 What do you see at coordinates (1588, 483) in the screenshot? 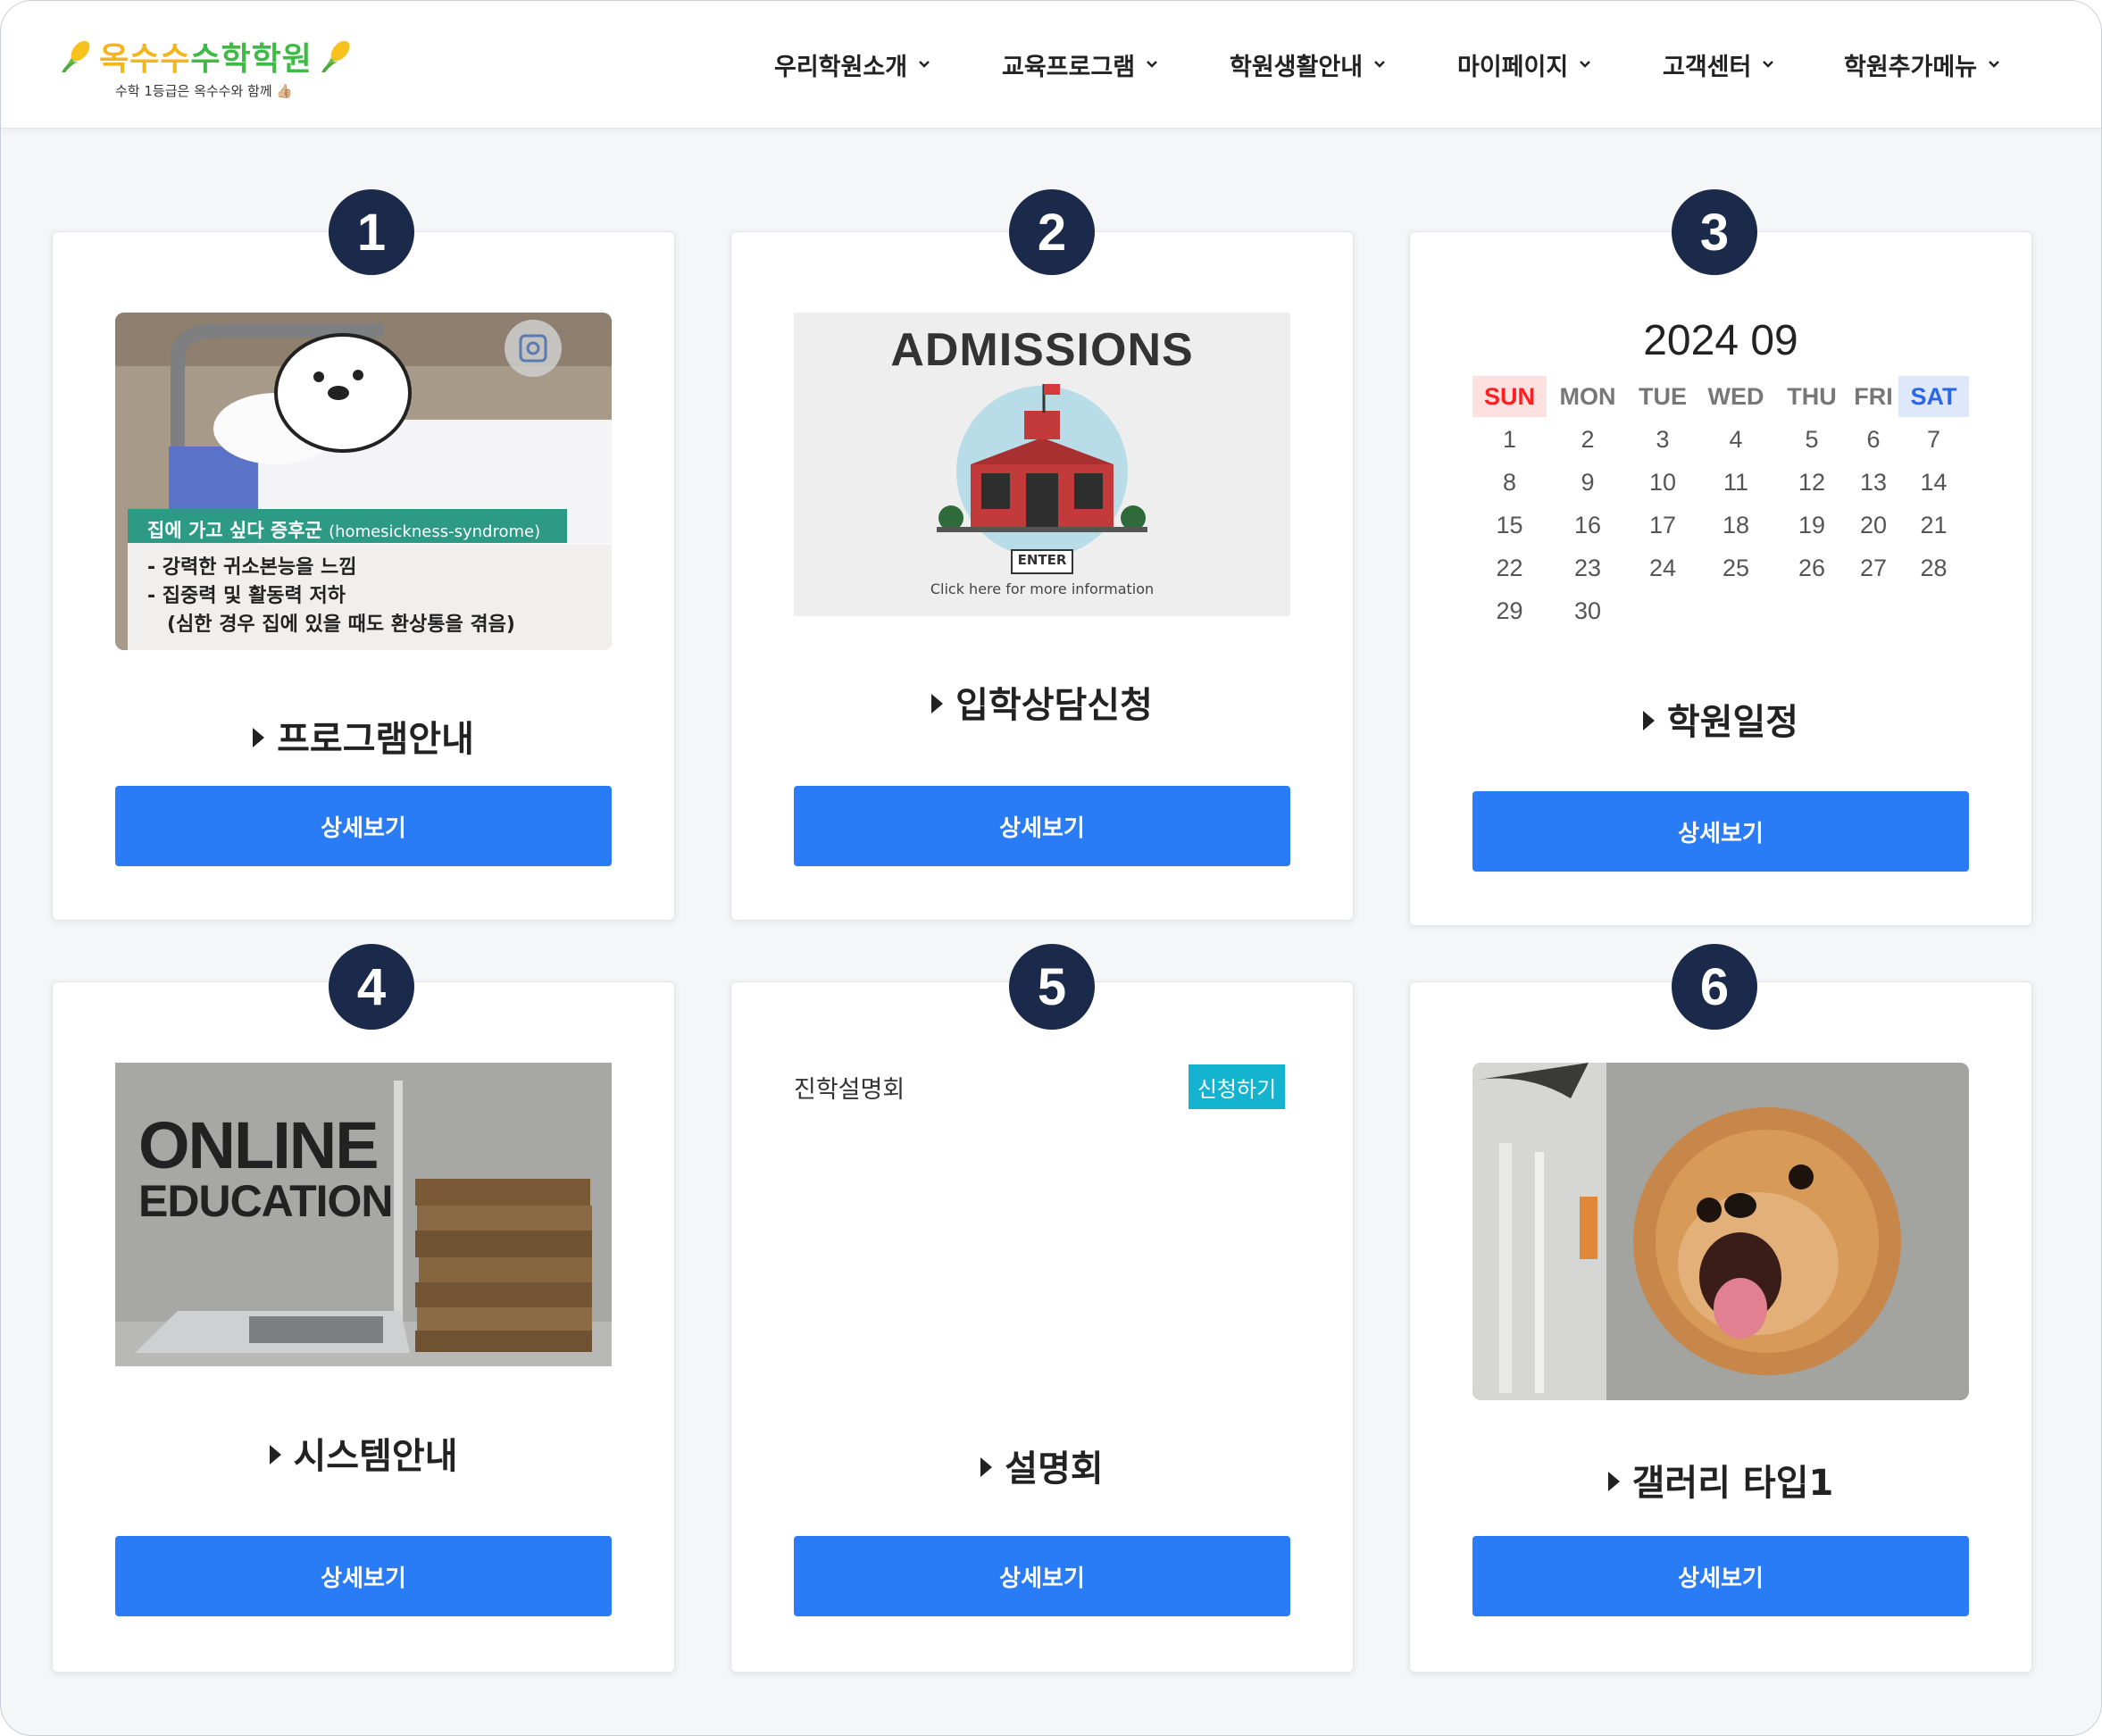
I see `calendar-day: 9` at bounding box center [1588, 483].